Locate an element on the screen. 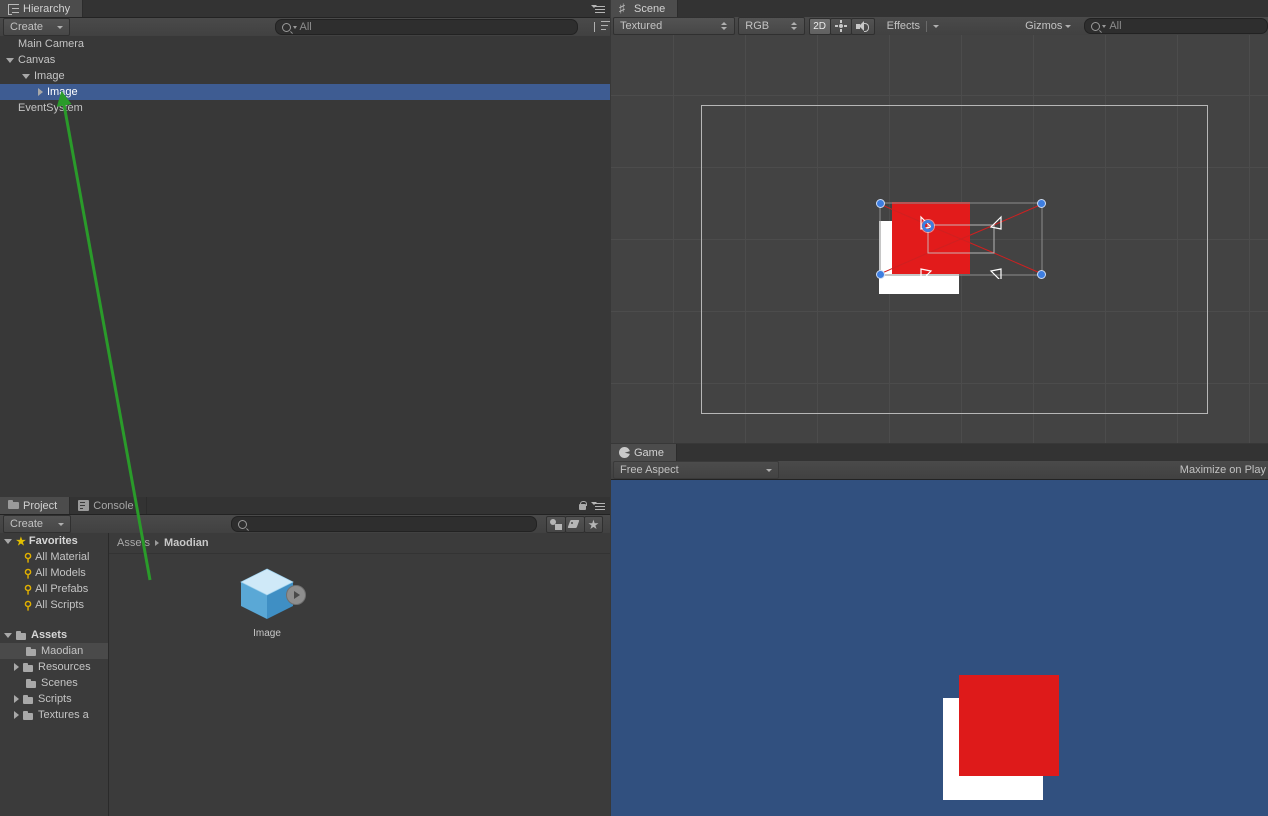 The image size is (1268, 816). gizmo-handle-bottom-left is located at coordinates (880, 274).